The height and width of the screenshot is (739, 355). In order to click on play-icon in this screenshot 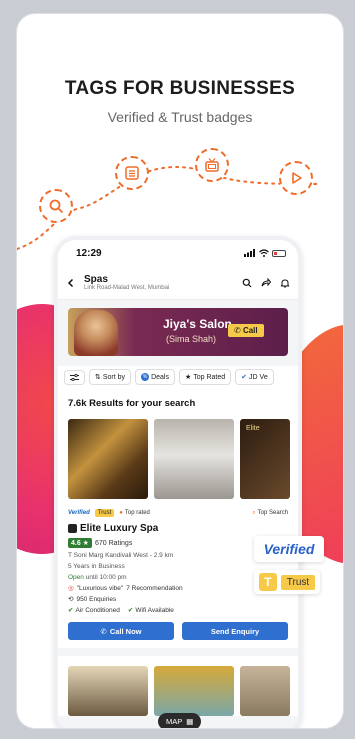, I will do `click(296, 178)`.